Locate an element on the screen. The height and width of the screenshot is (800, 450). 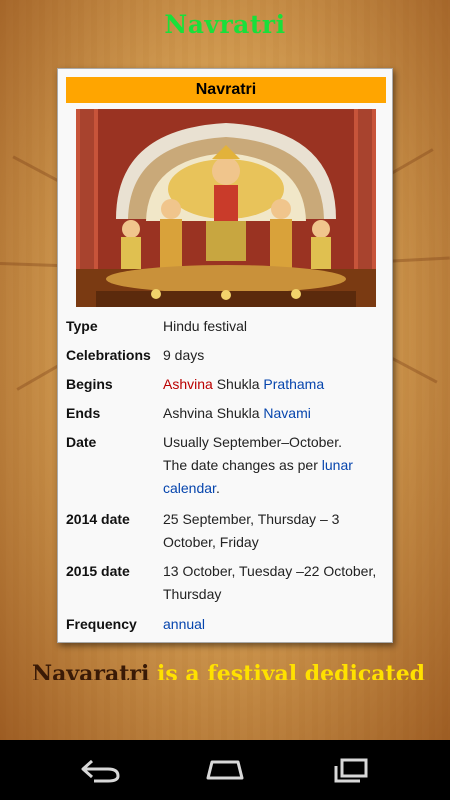
begins-label: Begins is located at coordinates (89, 384).